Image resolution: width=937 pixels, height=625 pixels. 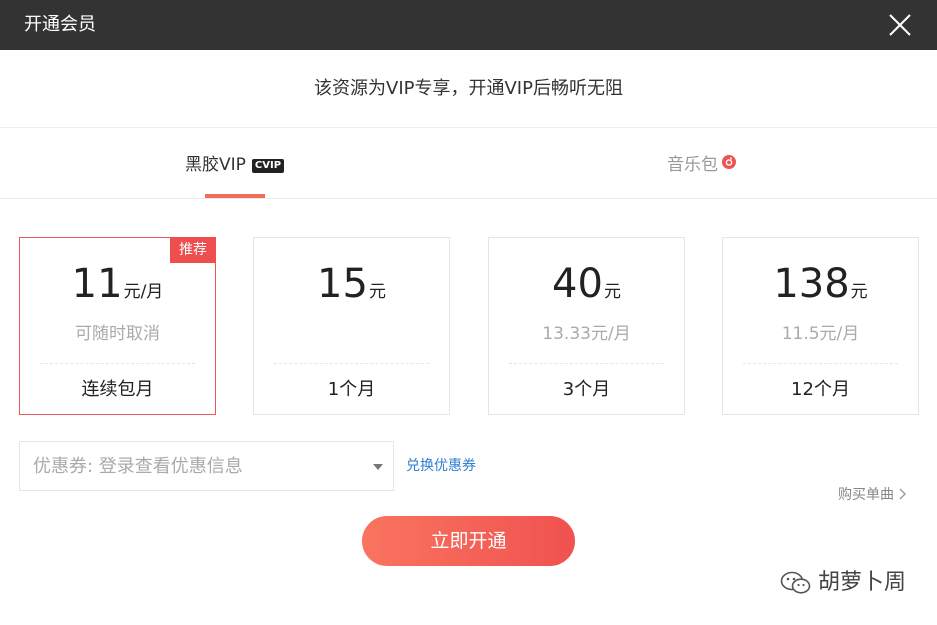 What do you see at coordinates (900, 25) in the screenshot?
I see `close-icon` at bounding box center [900, 25].